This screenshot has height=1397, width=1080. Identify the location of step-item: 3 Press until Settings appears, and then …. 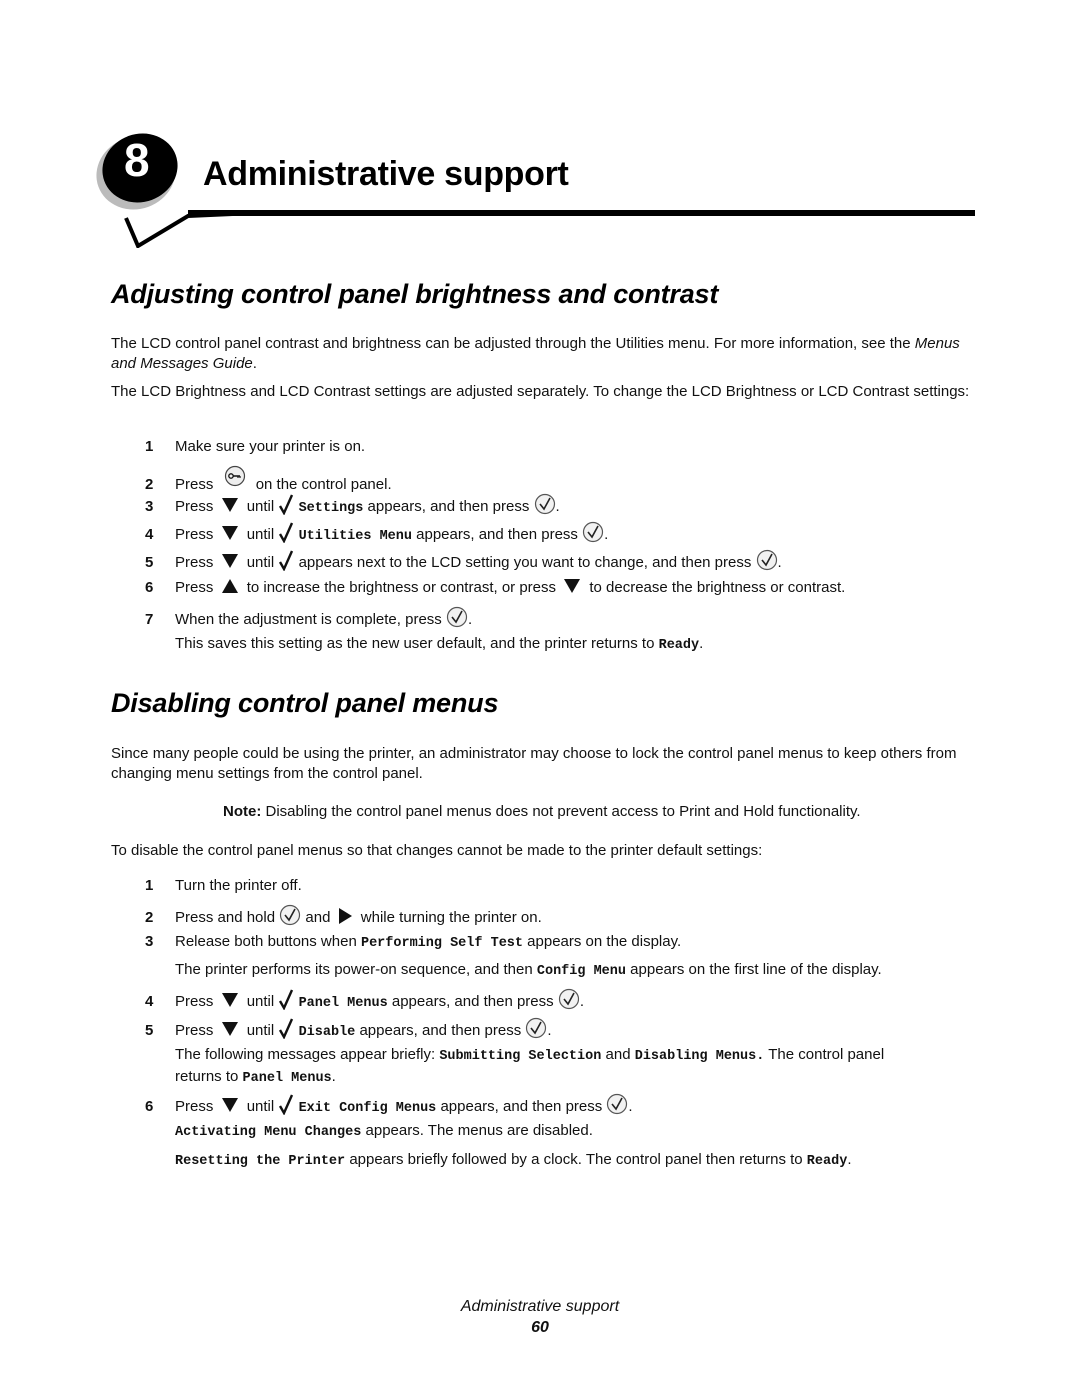
(352, 505).